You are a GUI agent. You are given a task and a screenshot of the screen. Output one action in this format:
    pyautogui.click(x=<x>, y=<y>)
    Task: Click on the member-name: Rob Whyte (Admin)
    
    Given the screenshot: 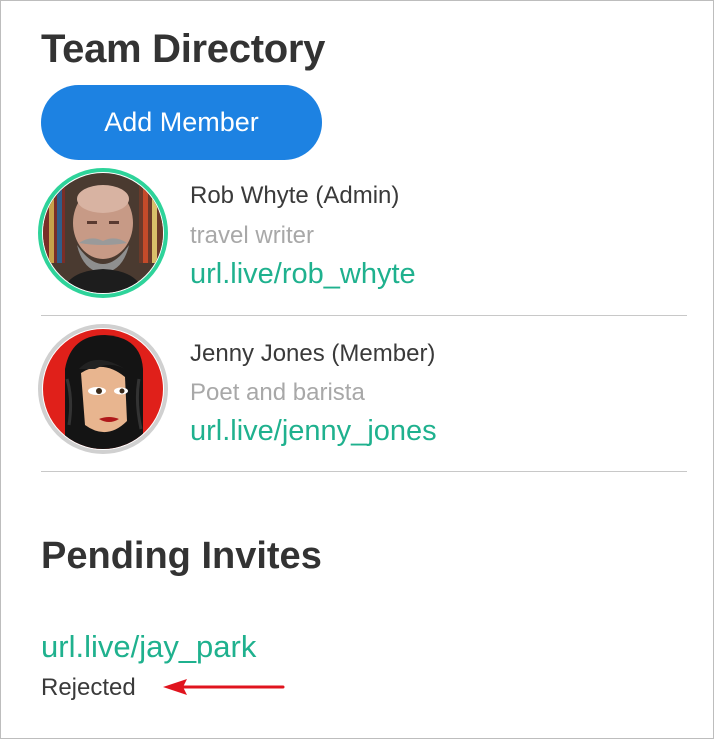 What is the action you would take?
    pyautogui.click(x=295, y=195)
    